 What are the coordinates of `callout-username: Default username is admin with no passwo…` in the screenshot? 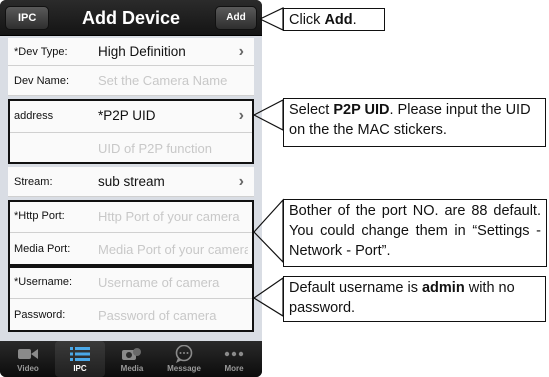 It's located at (414, 299).